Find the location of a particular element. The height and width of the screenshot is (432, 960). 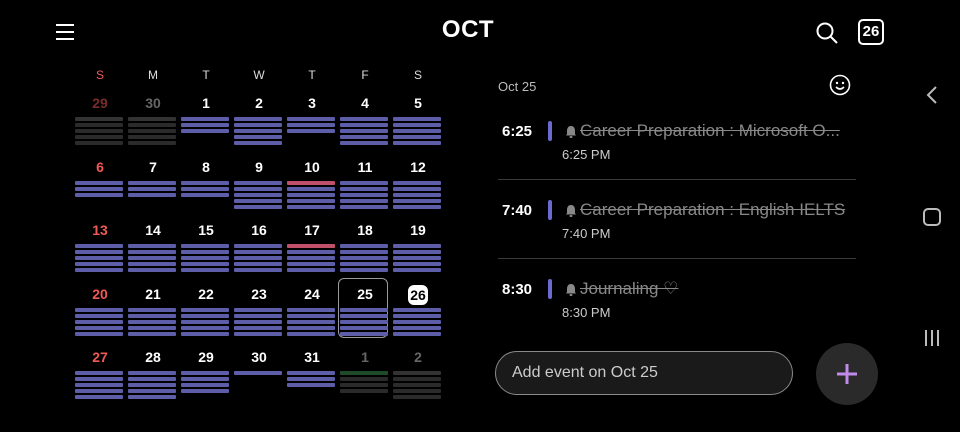

day-cell: 14 is located at coordinates (153, 254).